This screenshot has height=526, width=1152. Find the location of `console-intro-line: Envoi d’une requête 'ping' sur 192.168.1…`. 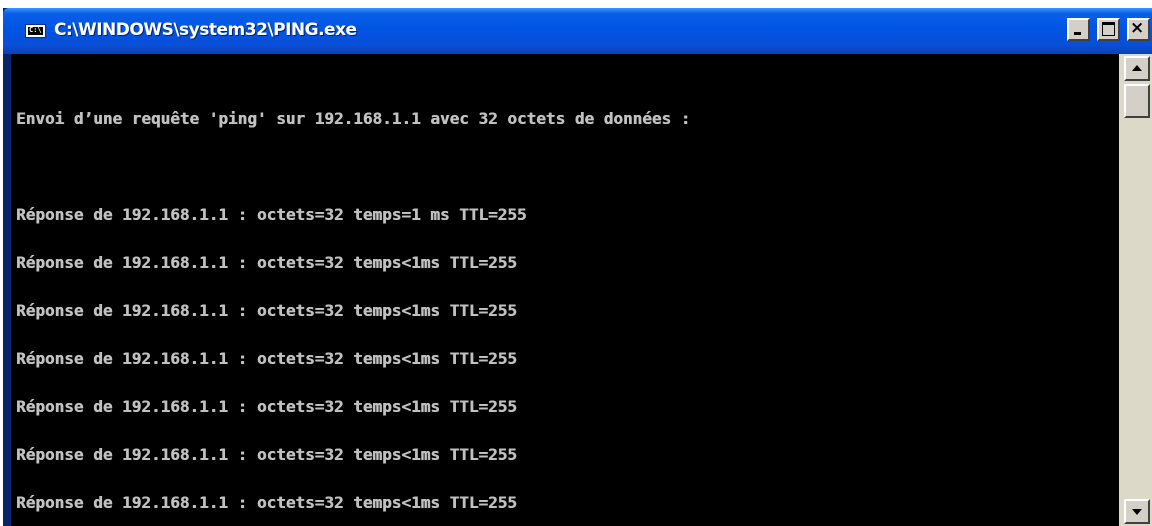

console-intro-line: Envoi d’une requête 'ping' sur 192.168.1… is located at coordinates (353, 118).